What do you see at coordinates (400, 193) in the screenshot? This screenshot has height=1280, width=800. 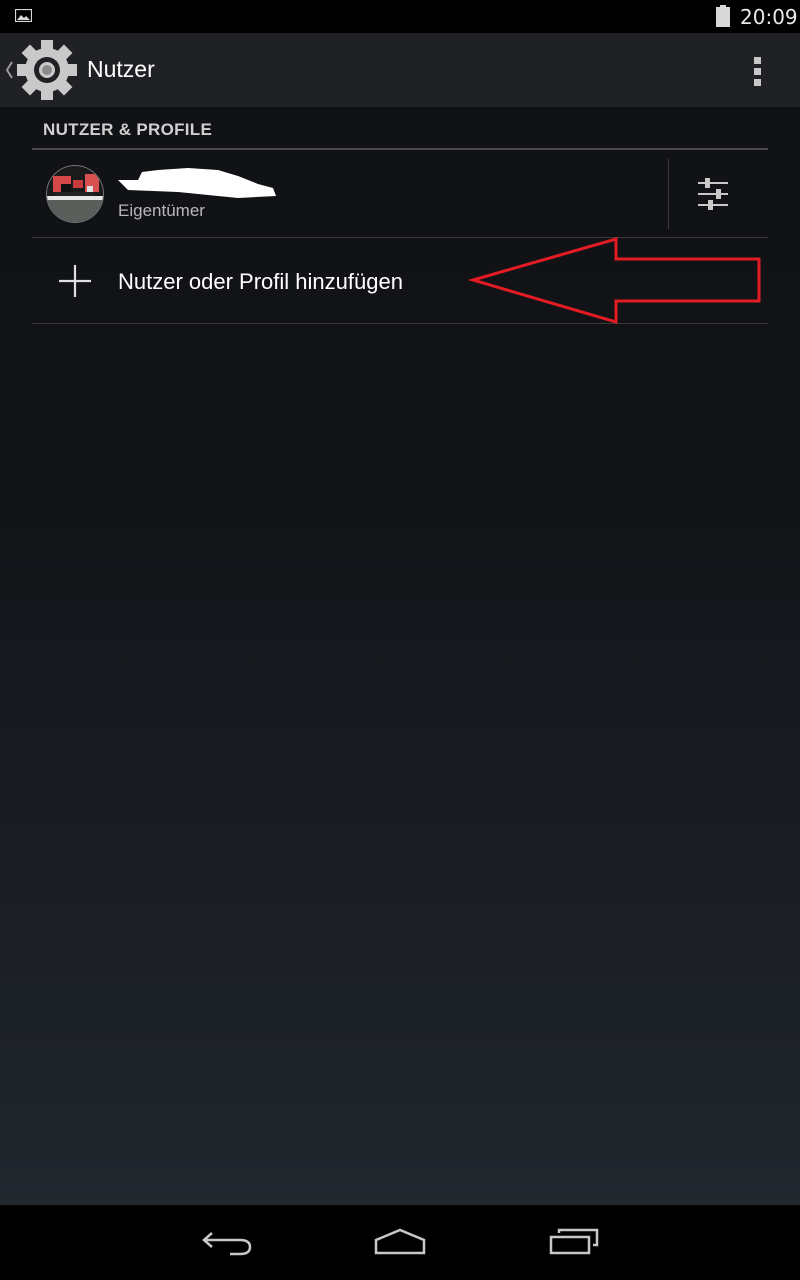 I see `user-list-item: Eigentümer` at bounding box center [400, 193].